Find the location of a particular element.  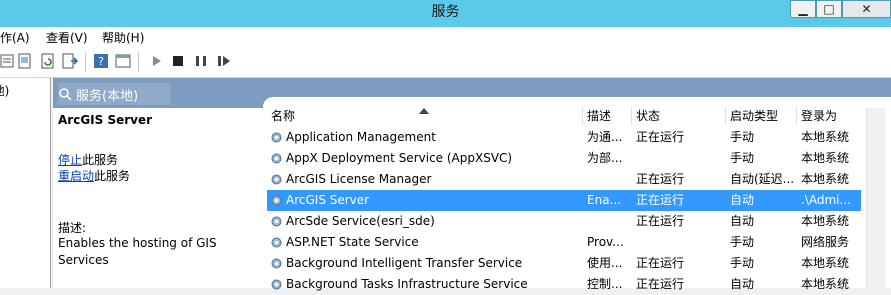

search-gear-icon is located at coordinates (65, 94).